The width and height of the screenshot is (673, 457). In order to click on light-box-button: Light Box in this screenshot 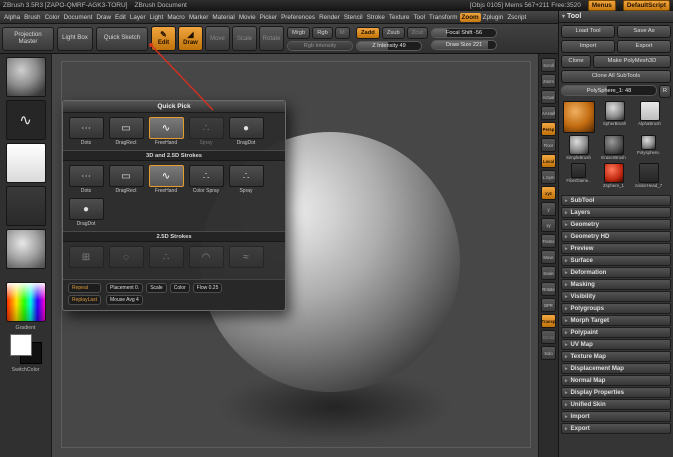, I will do `click(75, 38)`.